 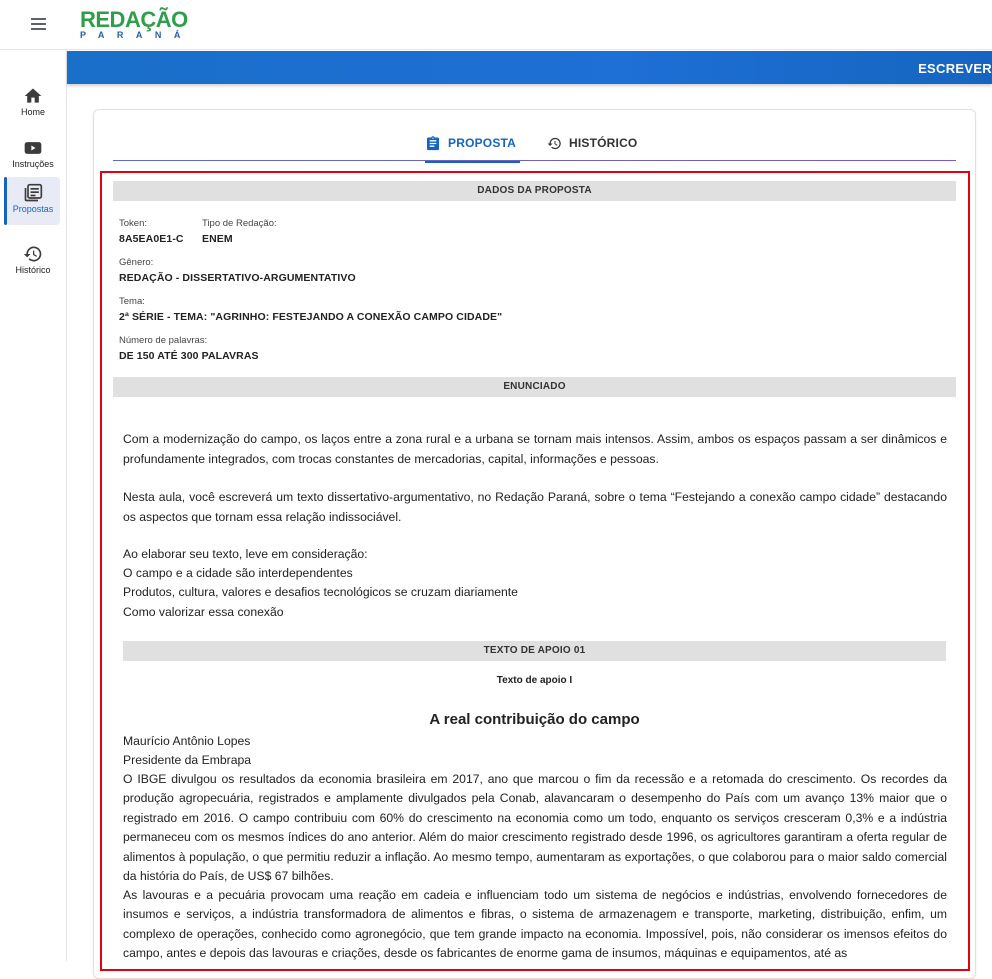 I want to click on sidebar-item-label: Instruções, so click(x=33, y=164).